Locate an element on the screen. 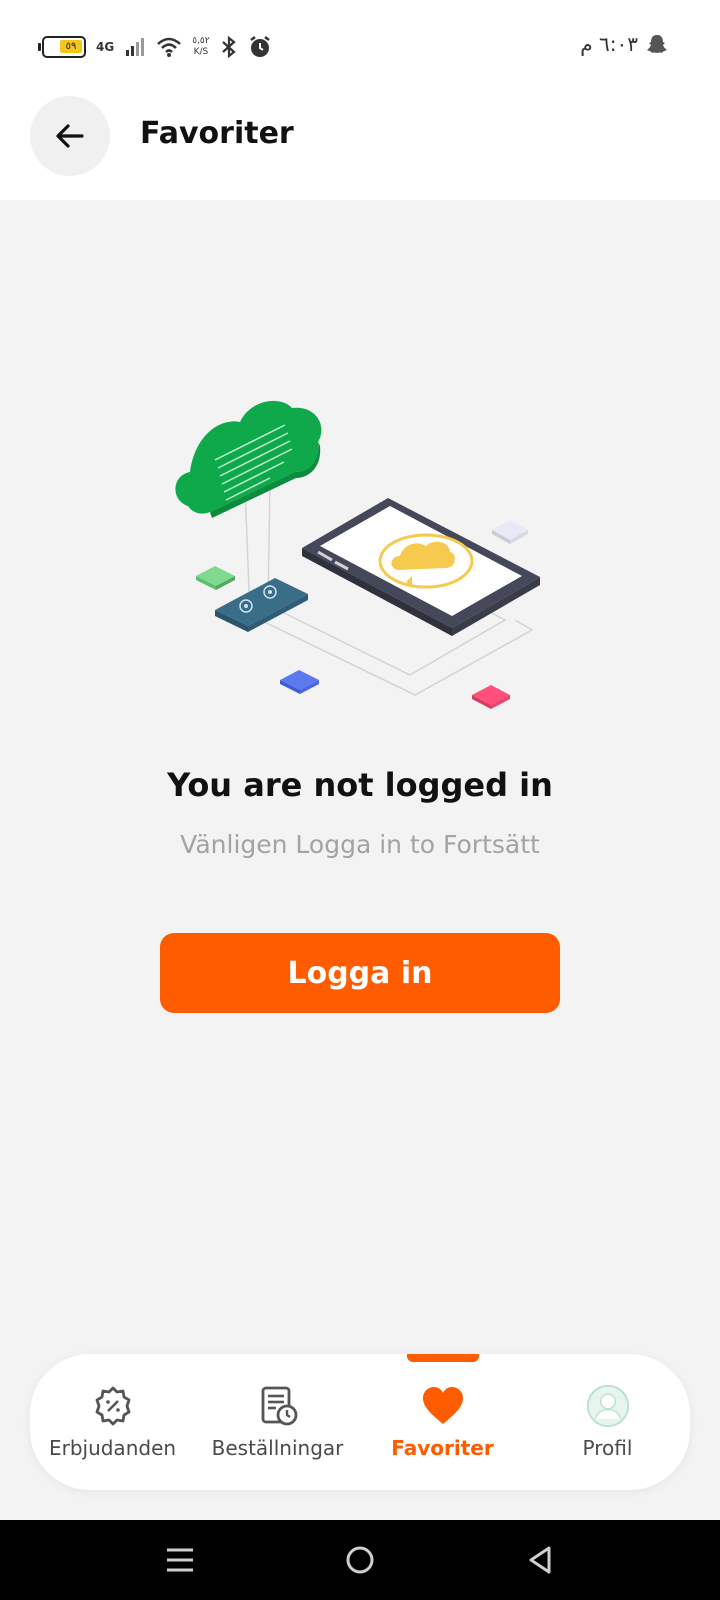 This screenshot has height=1600, width=720. empty-state-title: You are not logged in is located at coordinates (360, 785).